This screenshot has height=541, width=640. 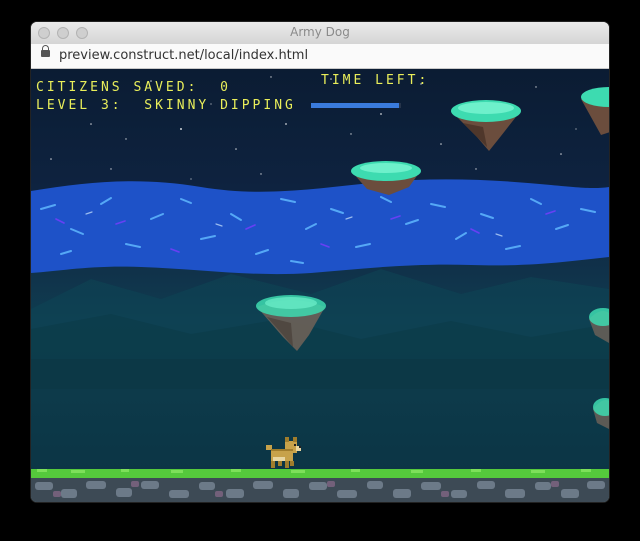 What do you see at coordinates (133, 87) in the screenshot?
I see `citizens-saved-counter: CITIZENS SAVED: 0` at bounding box center [133, 87].